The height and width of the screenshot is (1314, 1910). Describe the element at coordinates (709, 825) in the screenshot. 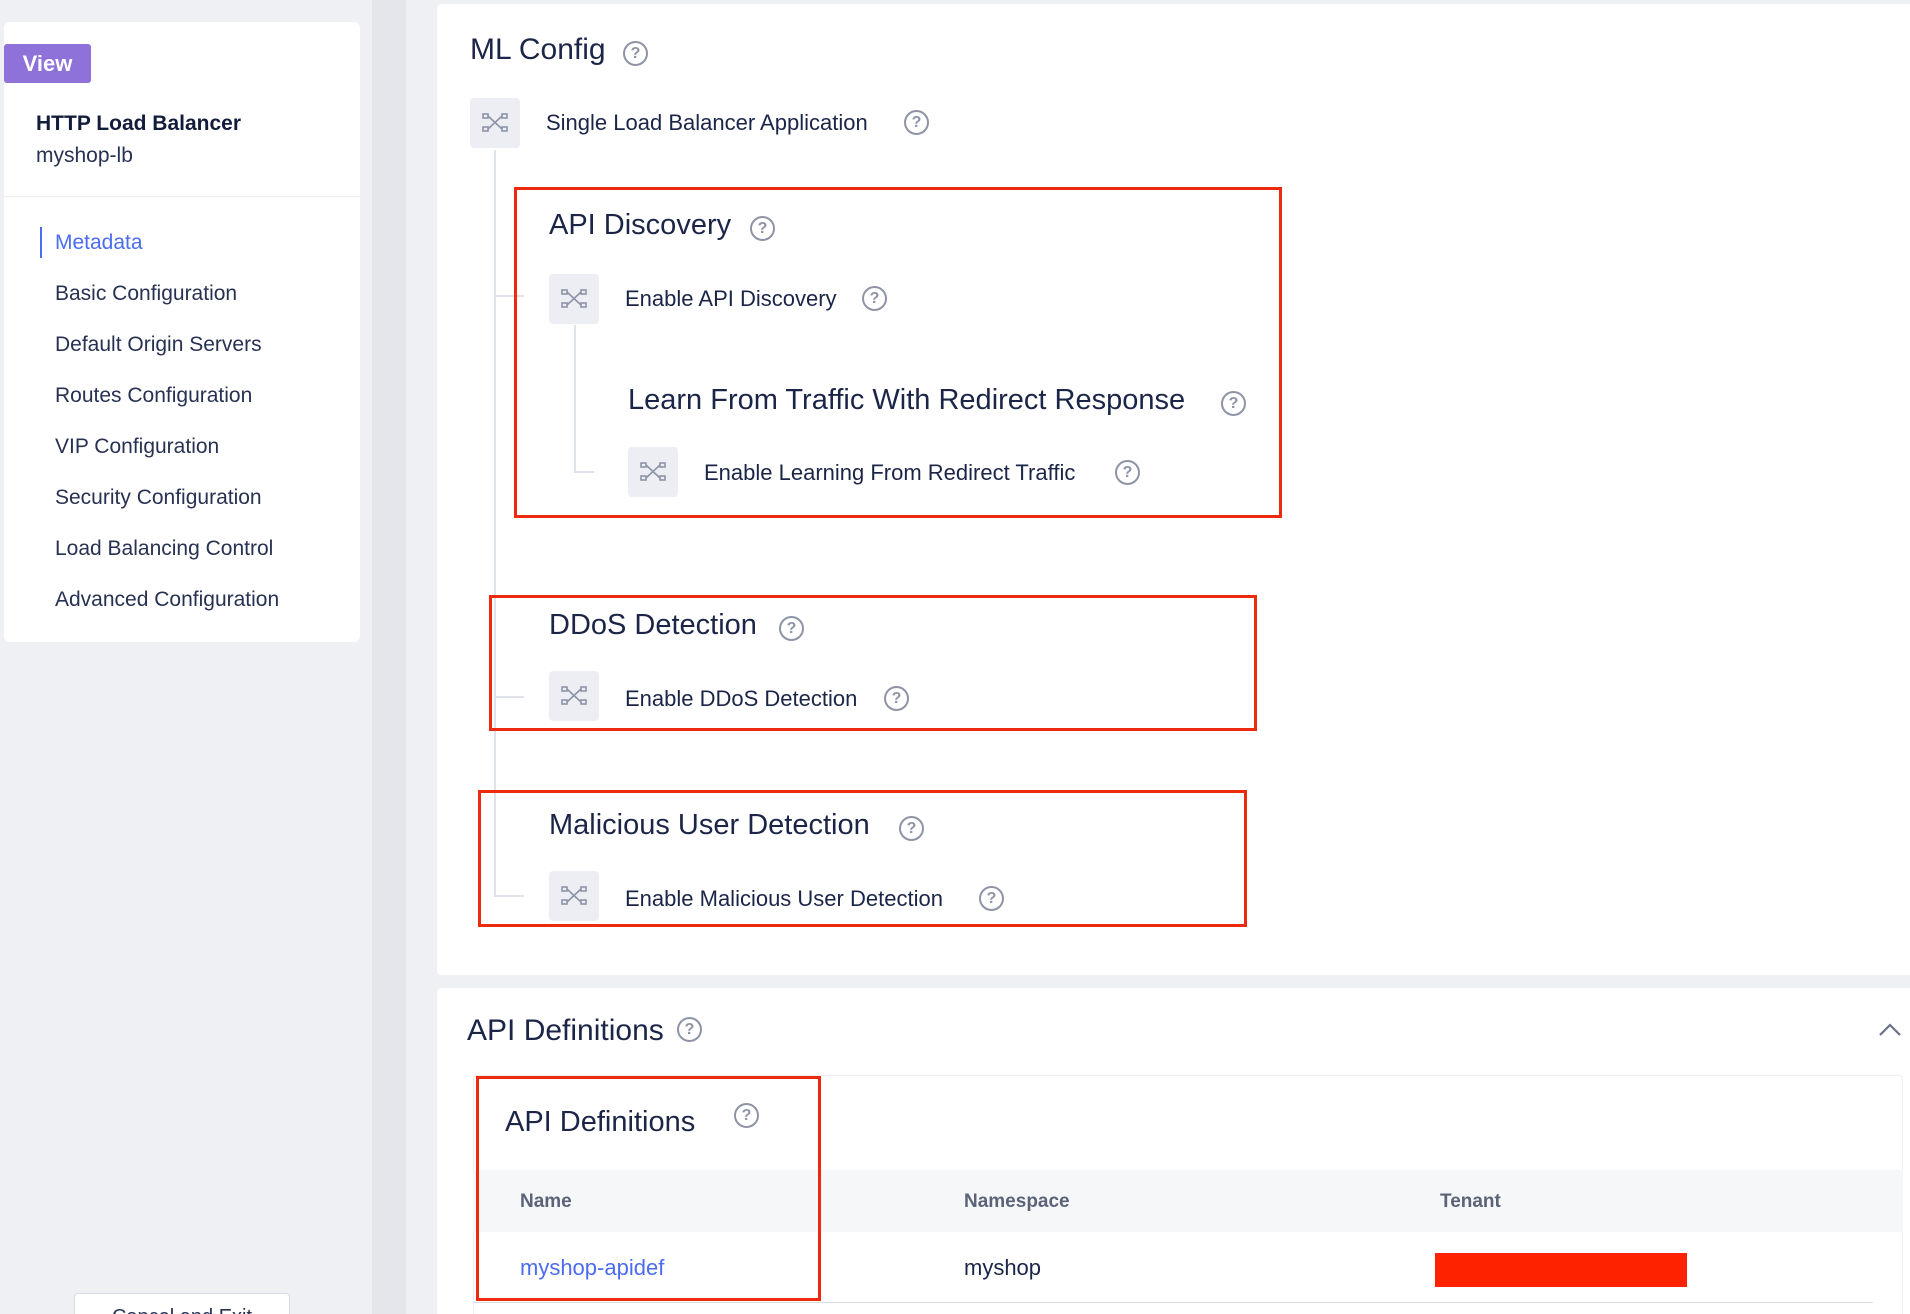

I see `malicious-user-detection-title: Malicious User Detection` at that location.